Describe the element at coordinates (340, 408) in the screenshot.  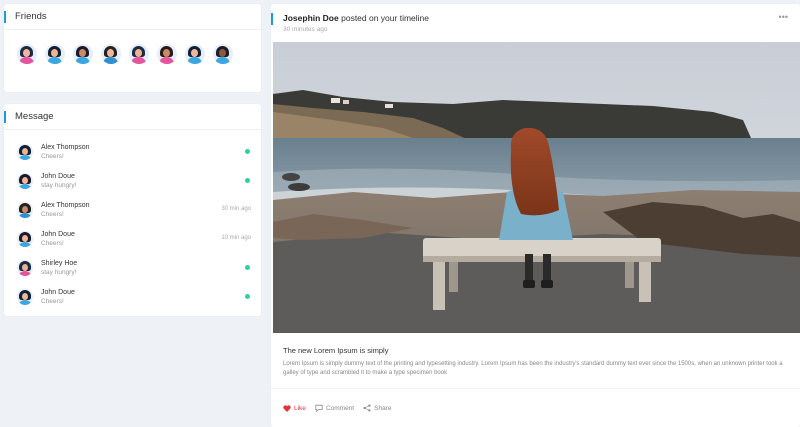
I see `comment-label: Comment` at that location.